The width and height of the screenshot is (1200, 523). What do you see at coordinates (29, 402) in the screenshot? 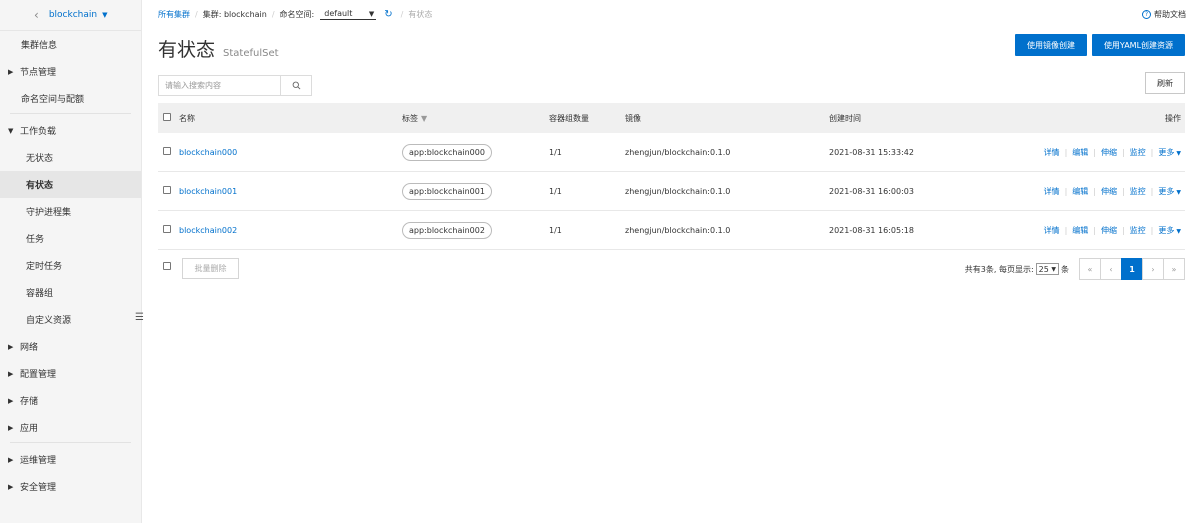
I see `sidebar-item-label: 存储` at bounding box center [29, 402].